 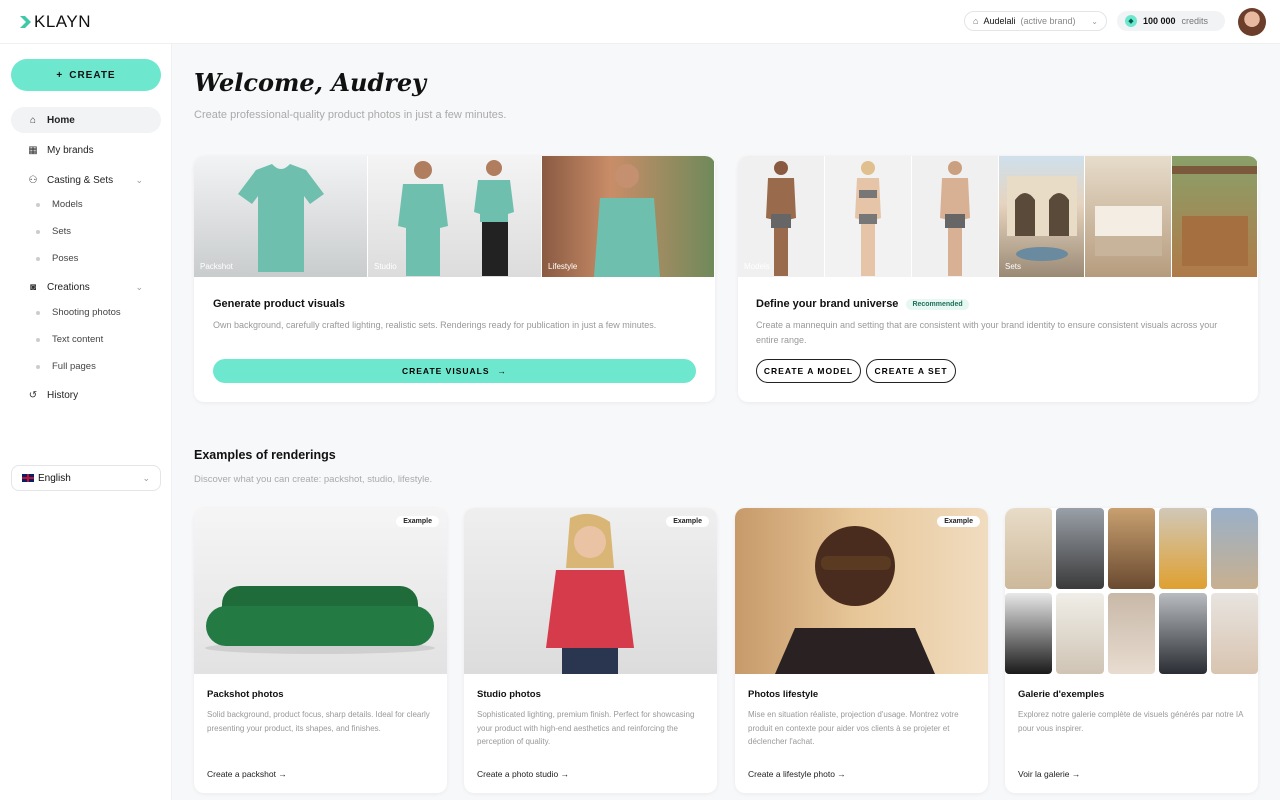 What do you see at coordinates (86, 180) in the screenshot?
I see `sidebar-item-casting: ⚇ Casting & Sets ⌄` at bounding box center [86, 180].